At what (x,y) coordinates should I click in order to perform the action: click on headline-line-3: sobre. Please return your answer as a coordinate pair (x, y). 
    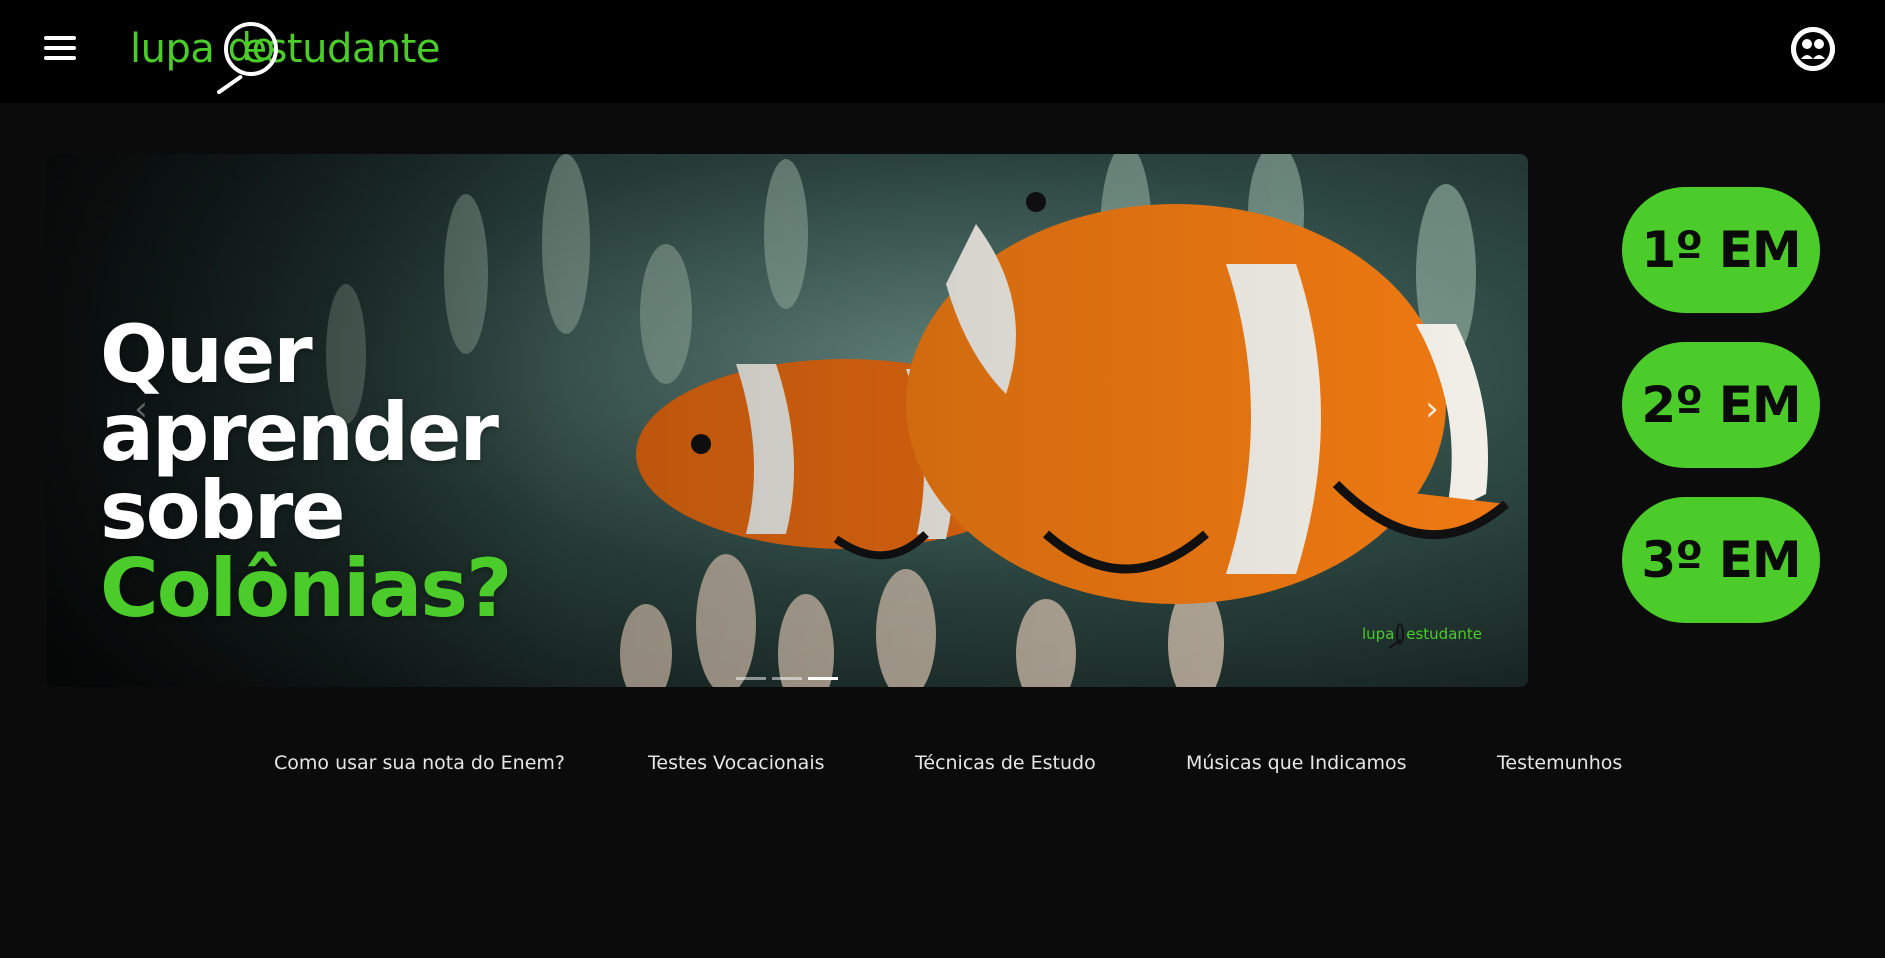
    Looking at the image, I should click on (223, 510).